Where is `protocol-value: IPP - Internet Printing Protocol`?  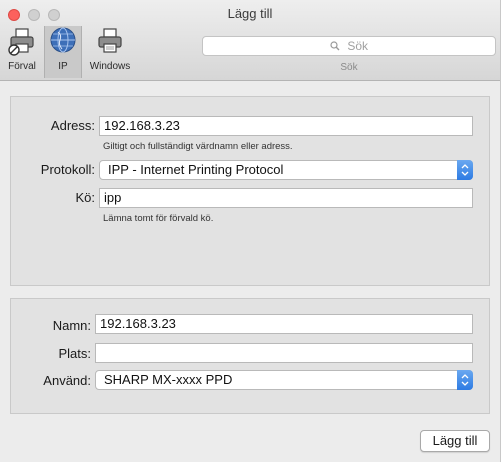 protocol-value: IPP - Internet Printing Protocol is located at coordinates (196, 169).